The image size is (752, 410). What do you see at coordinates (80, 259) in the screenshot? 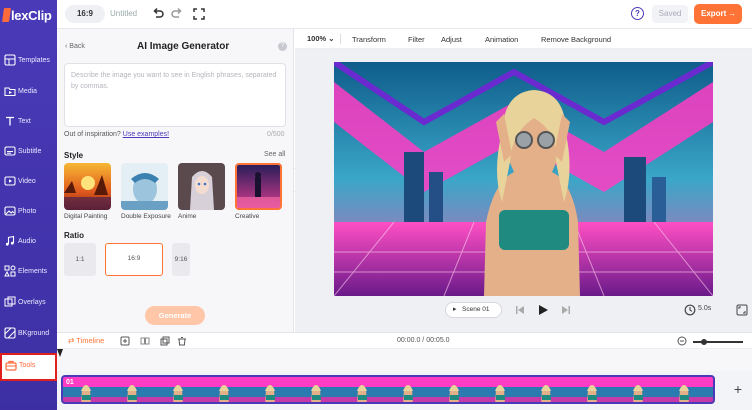
I see `ratio-option-1-1: 1:1` at bounding box center [80, 259].